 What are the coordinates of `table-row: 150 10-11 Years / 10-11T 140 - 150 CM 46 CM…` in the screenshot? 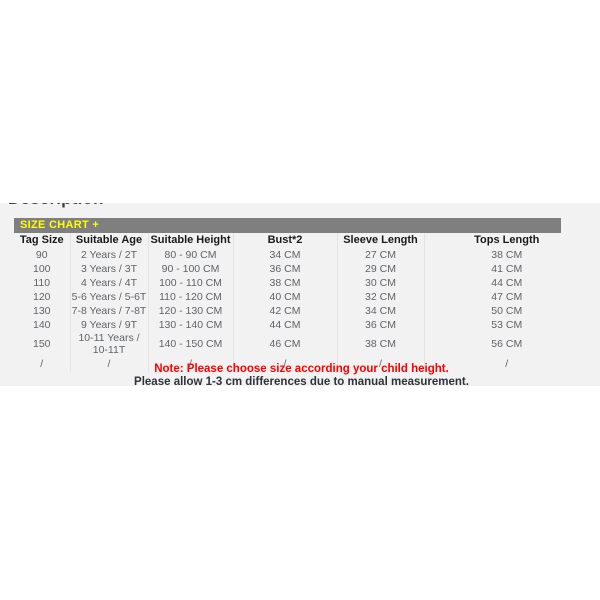 It's located at (301, 344).